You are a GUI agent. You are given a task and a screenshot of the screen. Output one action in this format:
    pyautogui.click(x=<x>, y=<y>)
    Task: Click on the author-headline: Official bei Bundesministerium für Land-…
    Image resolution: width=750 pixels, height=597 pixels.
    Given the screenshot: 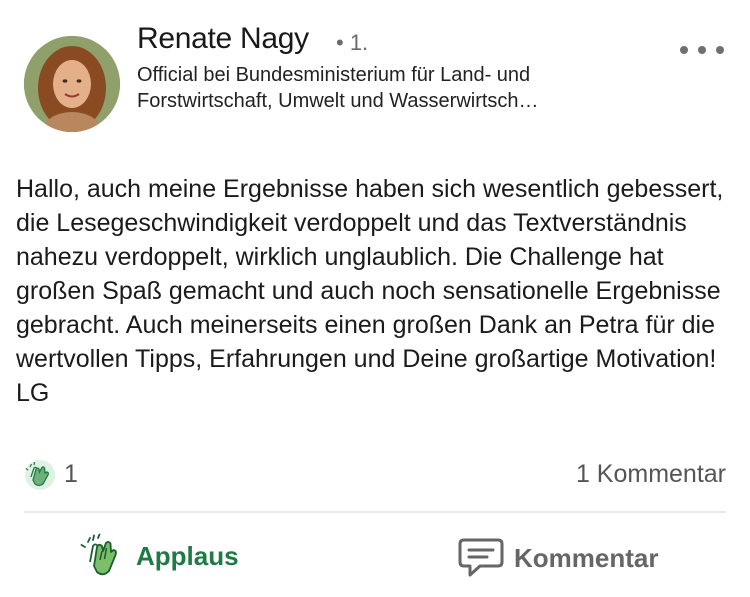 What is the action you would take?
    pyautogui.click(x=338, y=88)
    